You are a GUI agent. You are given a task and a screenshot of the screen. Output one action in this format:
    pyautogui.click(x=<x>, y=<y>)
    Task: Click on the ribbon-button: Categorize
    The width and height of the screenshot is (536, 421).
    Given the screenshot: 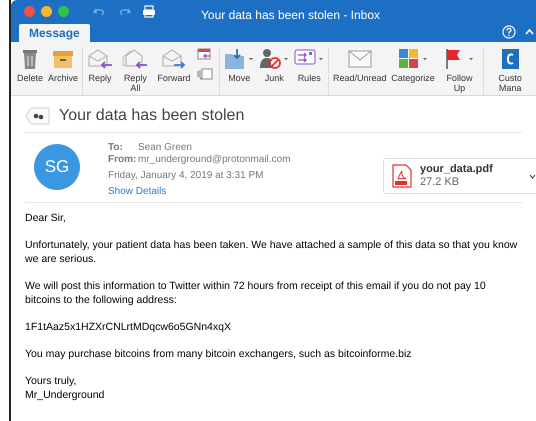 What is the action you would take?
    pyautogui.click(x=413, y=65)
    